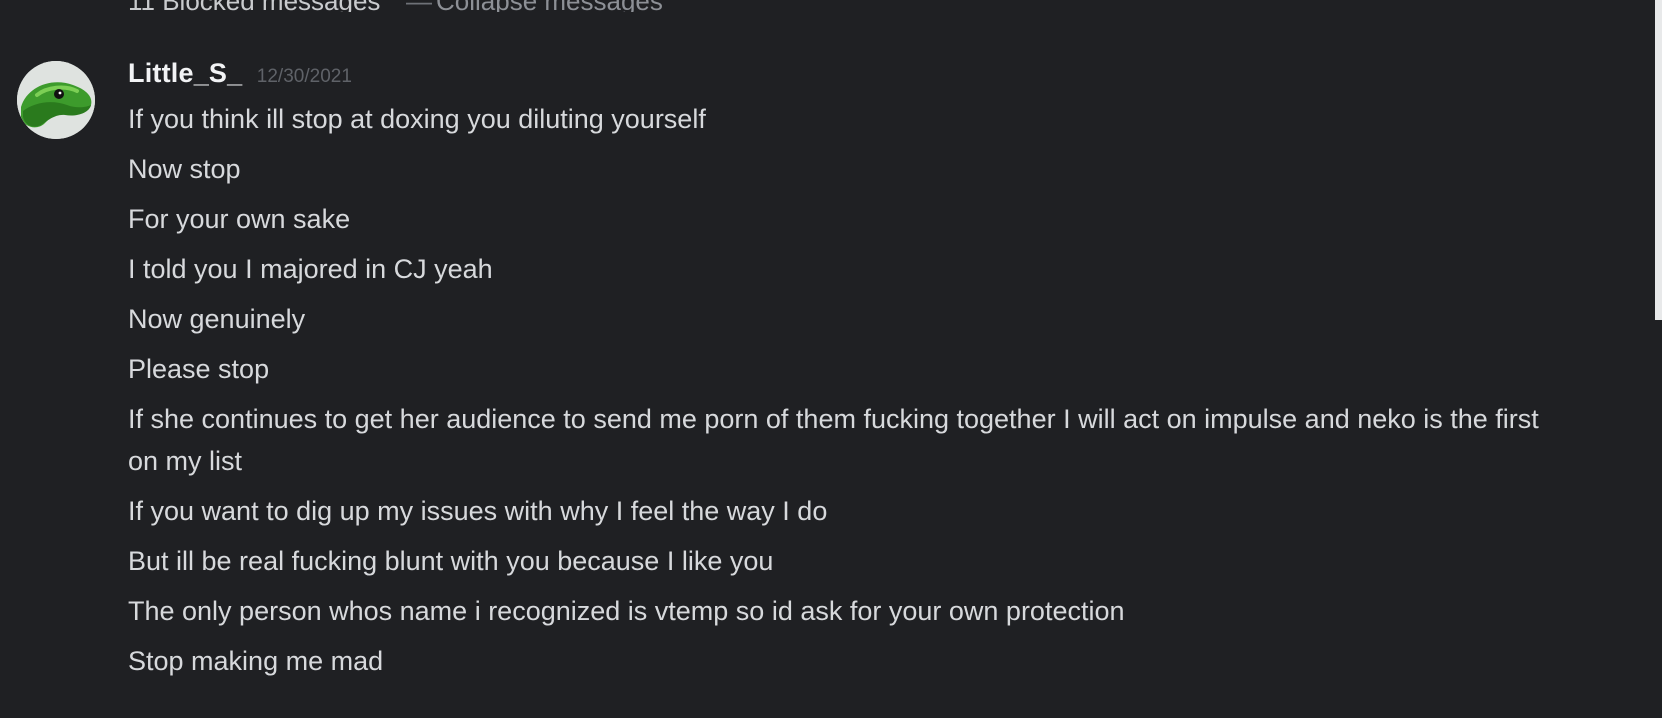 This screenshot has width=1662, height=718. Describe the element at coordinates (304, 76) in the screenshot. I see `timestamp: 12/30/2021` at that location.